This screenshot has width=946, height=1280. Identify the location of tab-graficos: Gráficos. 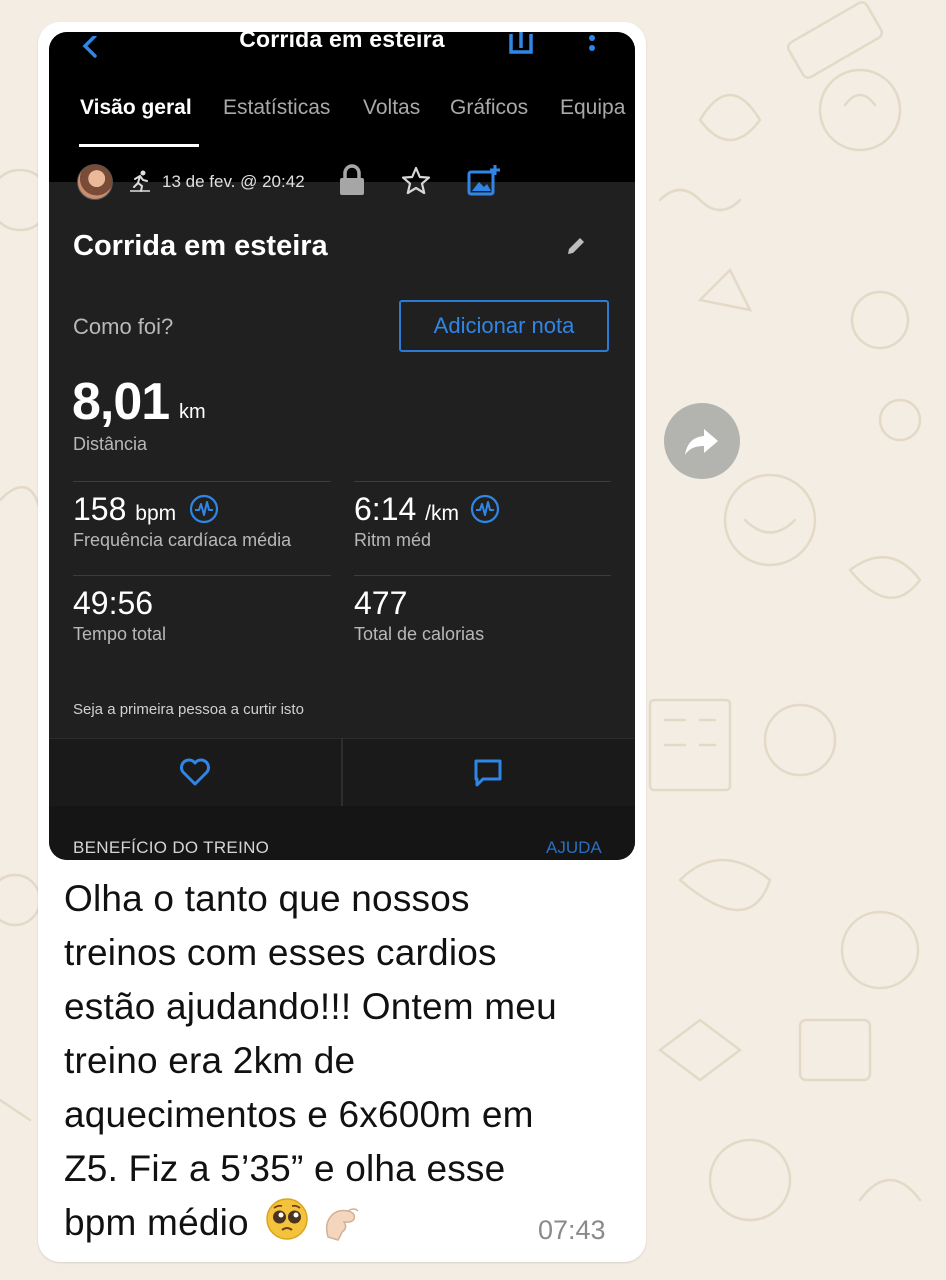
(489, 108).